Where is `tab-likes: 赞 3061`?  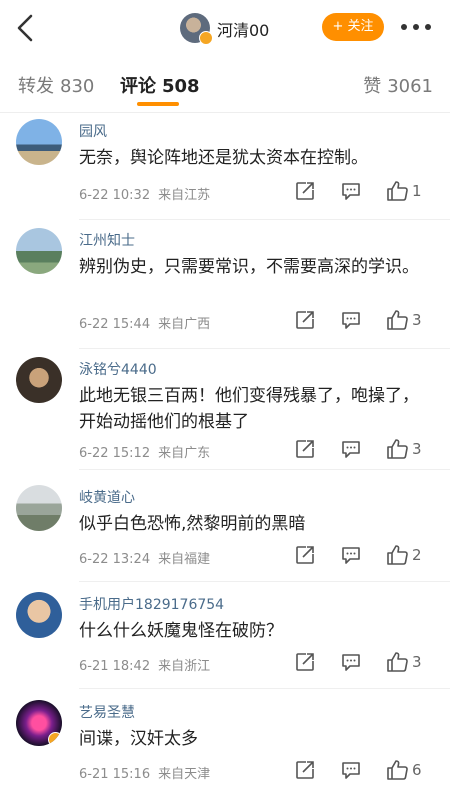
tab-likes: 赞 3061 is located at coordinates (398, 85).